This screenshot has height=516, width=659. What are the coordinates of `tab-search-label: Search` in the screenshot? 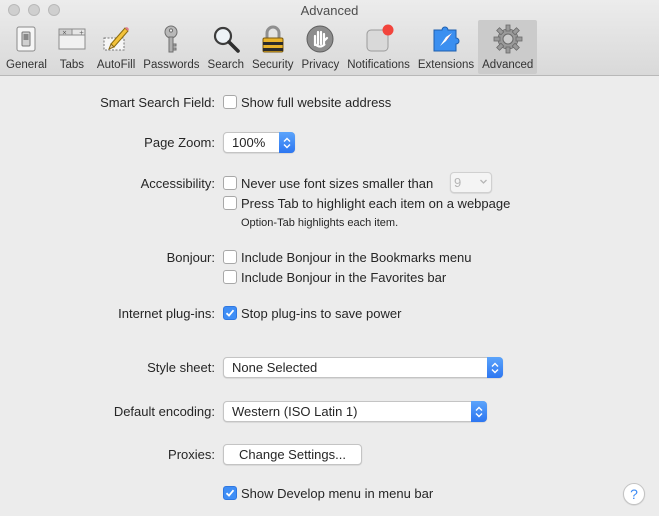 It's located at (225, 65).